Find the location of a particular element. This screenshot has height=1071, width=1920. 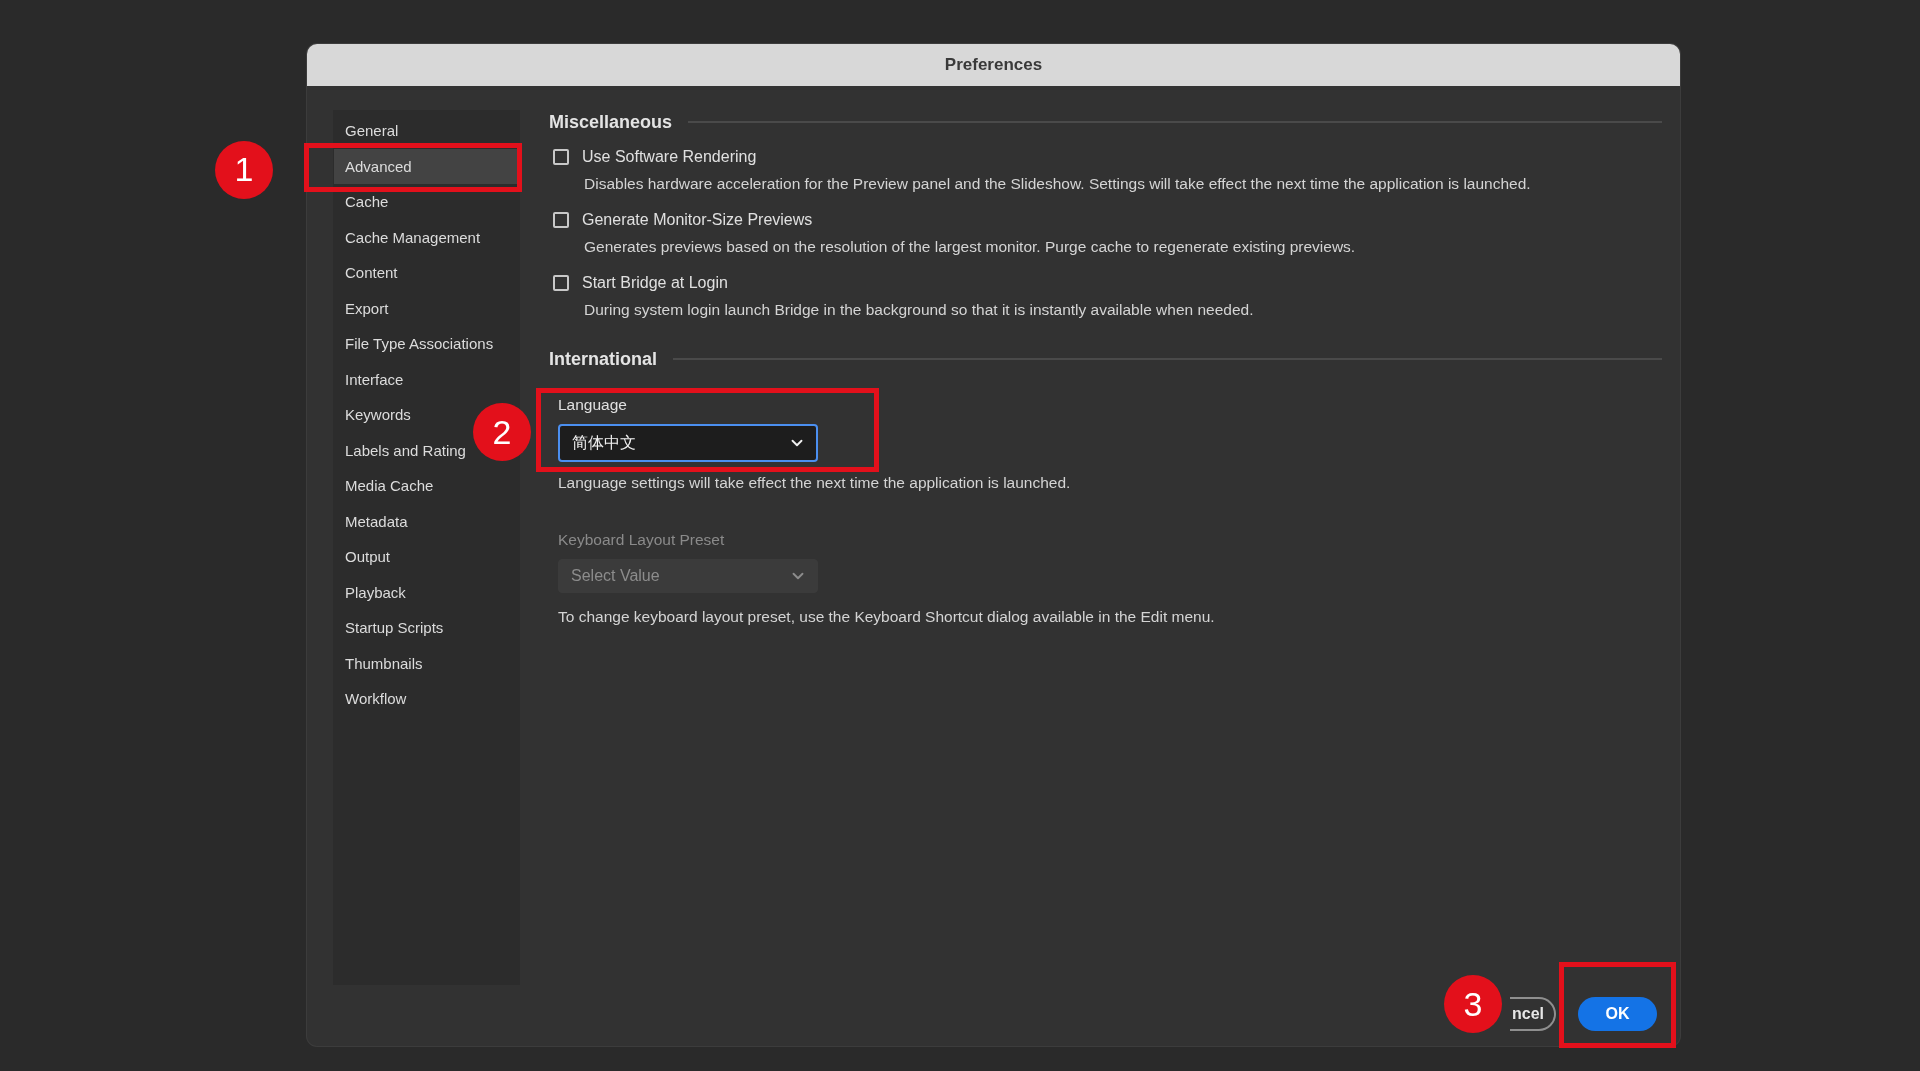

field-label: Language is located at coordinates (593, 405).